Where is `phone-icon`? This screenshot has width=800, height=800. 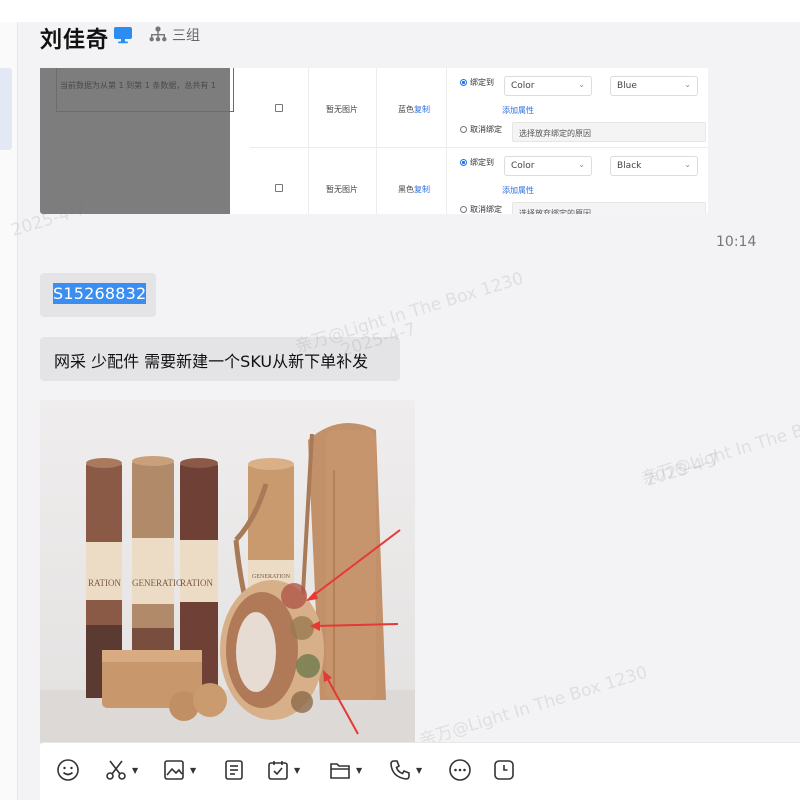 phone-icon is located at coordinates (400, 770).